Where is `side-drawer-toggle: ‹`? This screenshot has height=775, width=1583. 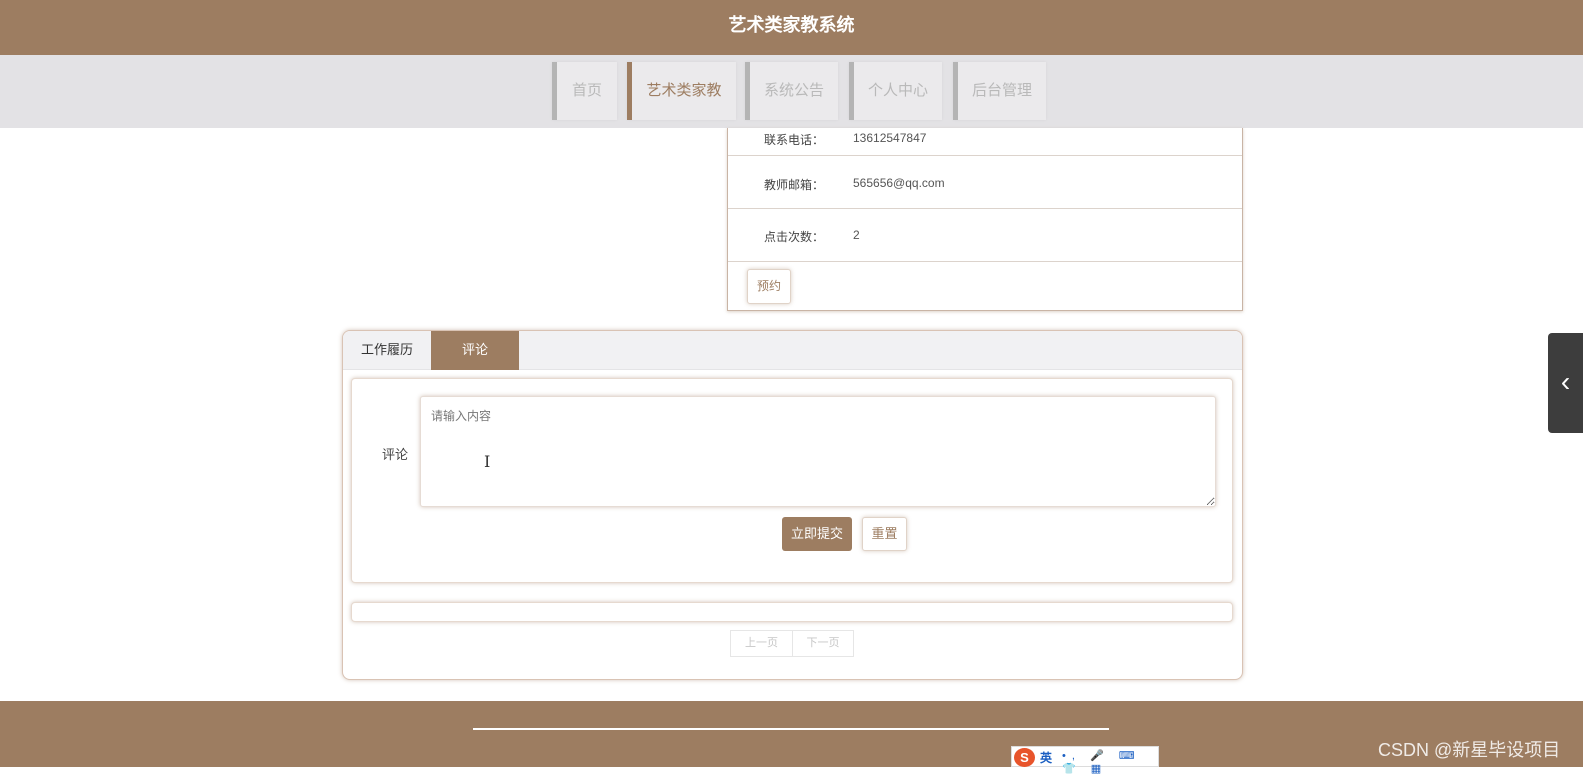 side-drawer-toggle: ‹ is located at coordinates (1565, 383).